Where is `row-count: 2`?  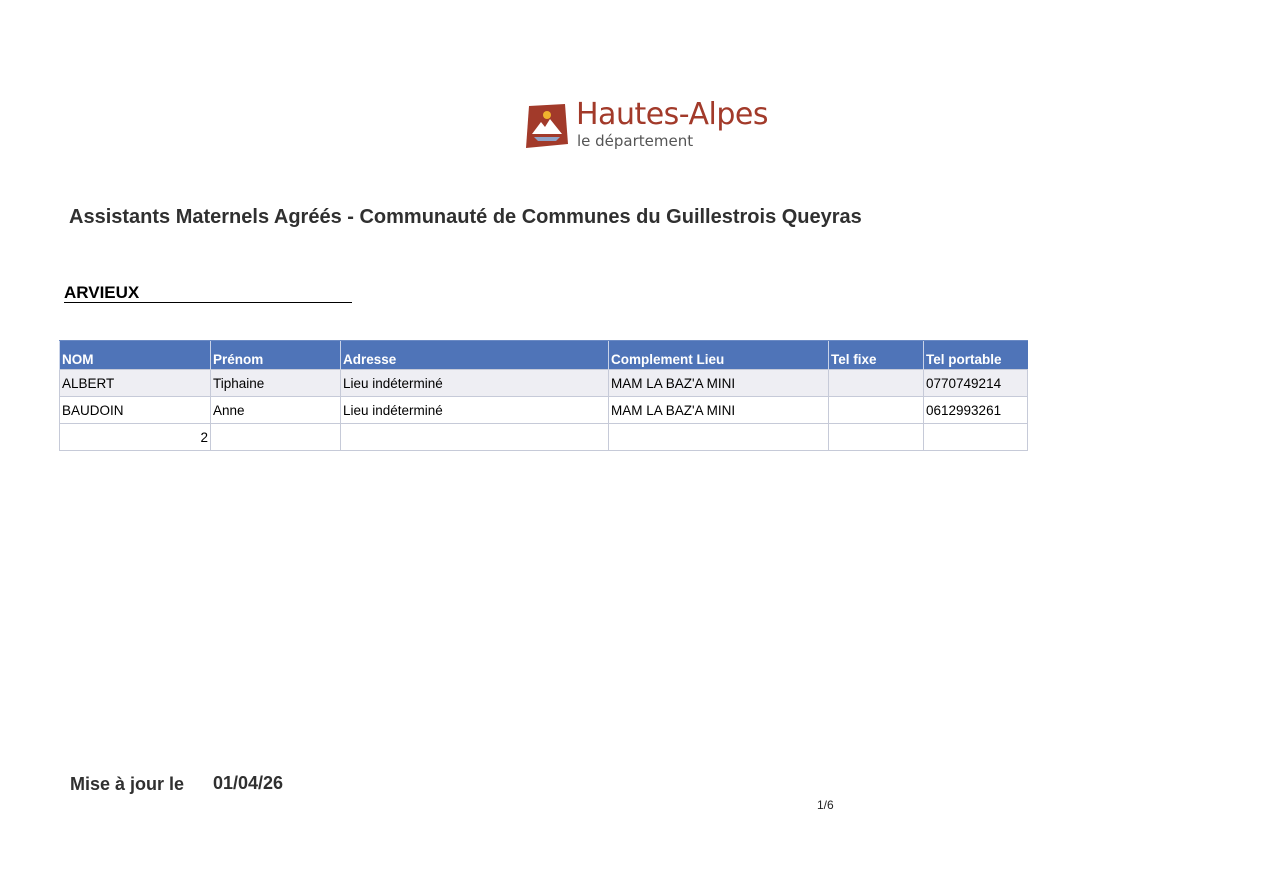
row-count: 2 is located at coordinates (135, 437).